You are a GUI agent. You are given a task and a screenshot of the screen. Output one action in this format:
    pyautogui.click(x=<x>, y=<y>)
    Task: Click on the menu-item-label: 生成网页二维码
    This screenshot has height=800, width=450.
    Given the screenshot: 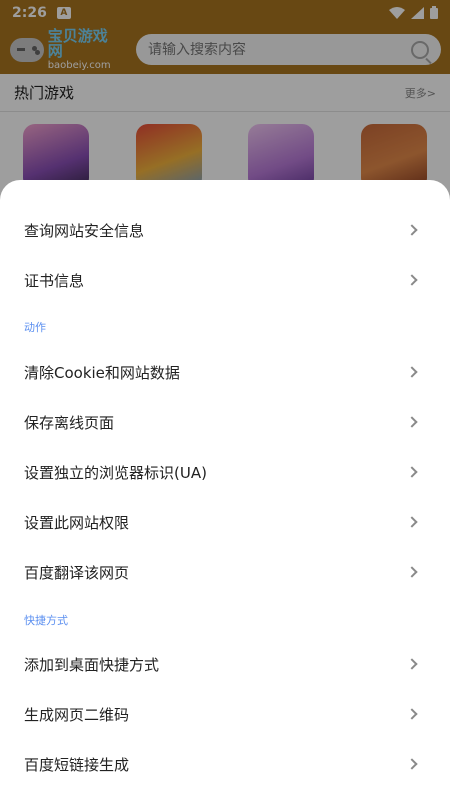 What is the action you would take?
    pyautogui.click(x=77, y=714)
    